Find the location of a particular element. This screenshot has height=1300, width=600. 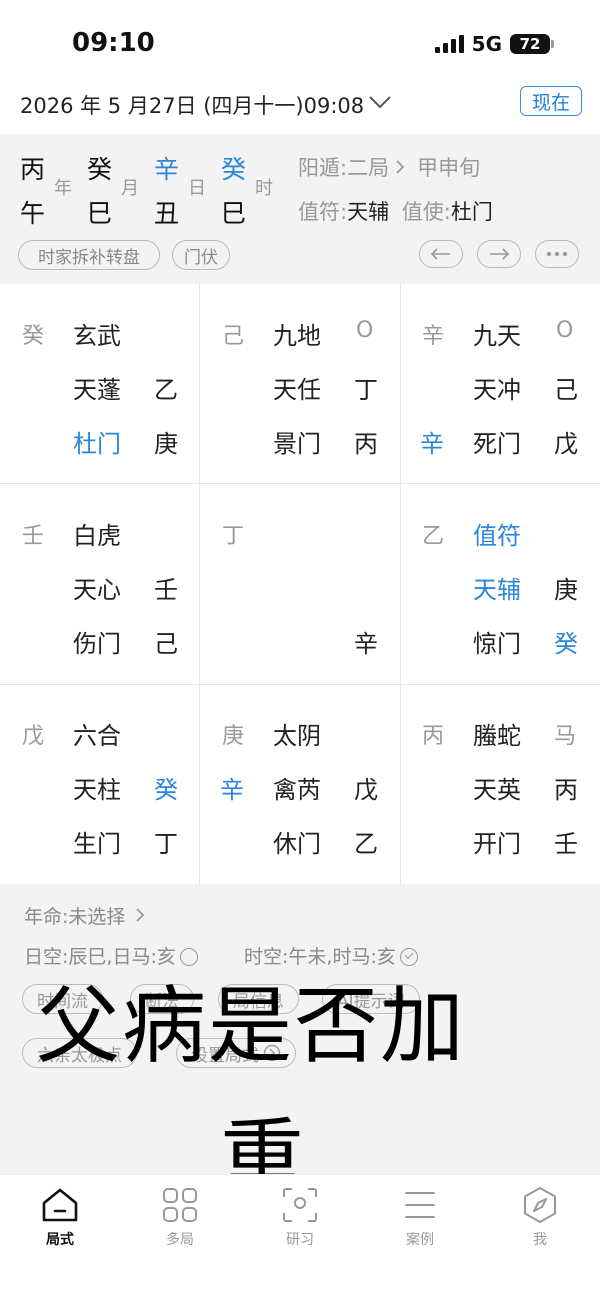

palace-hidden-stem: 辛 is located at coordinates (366, 644).